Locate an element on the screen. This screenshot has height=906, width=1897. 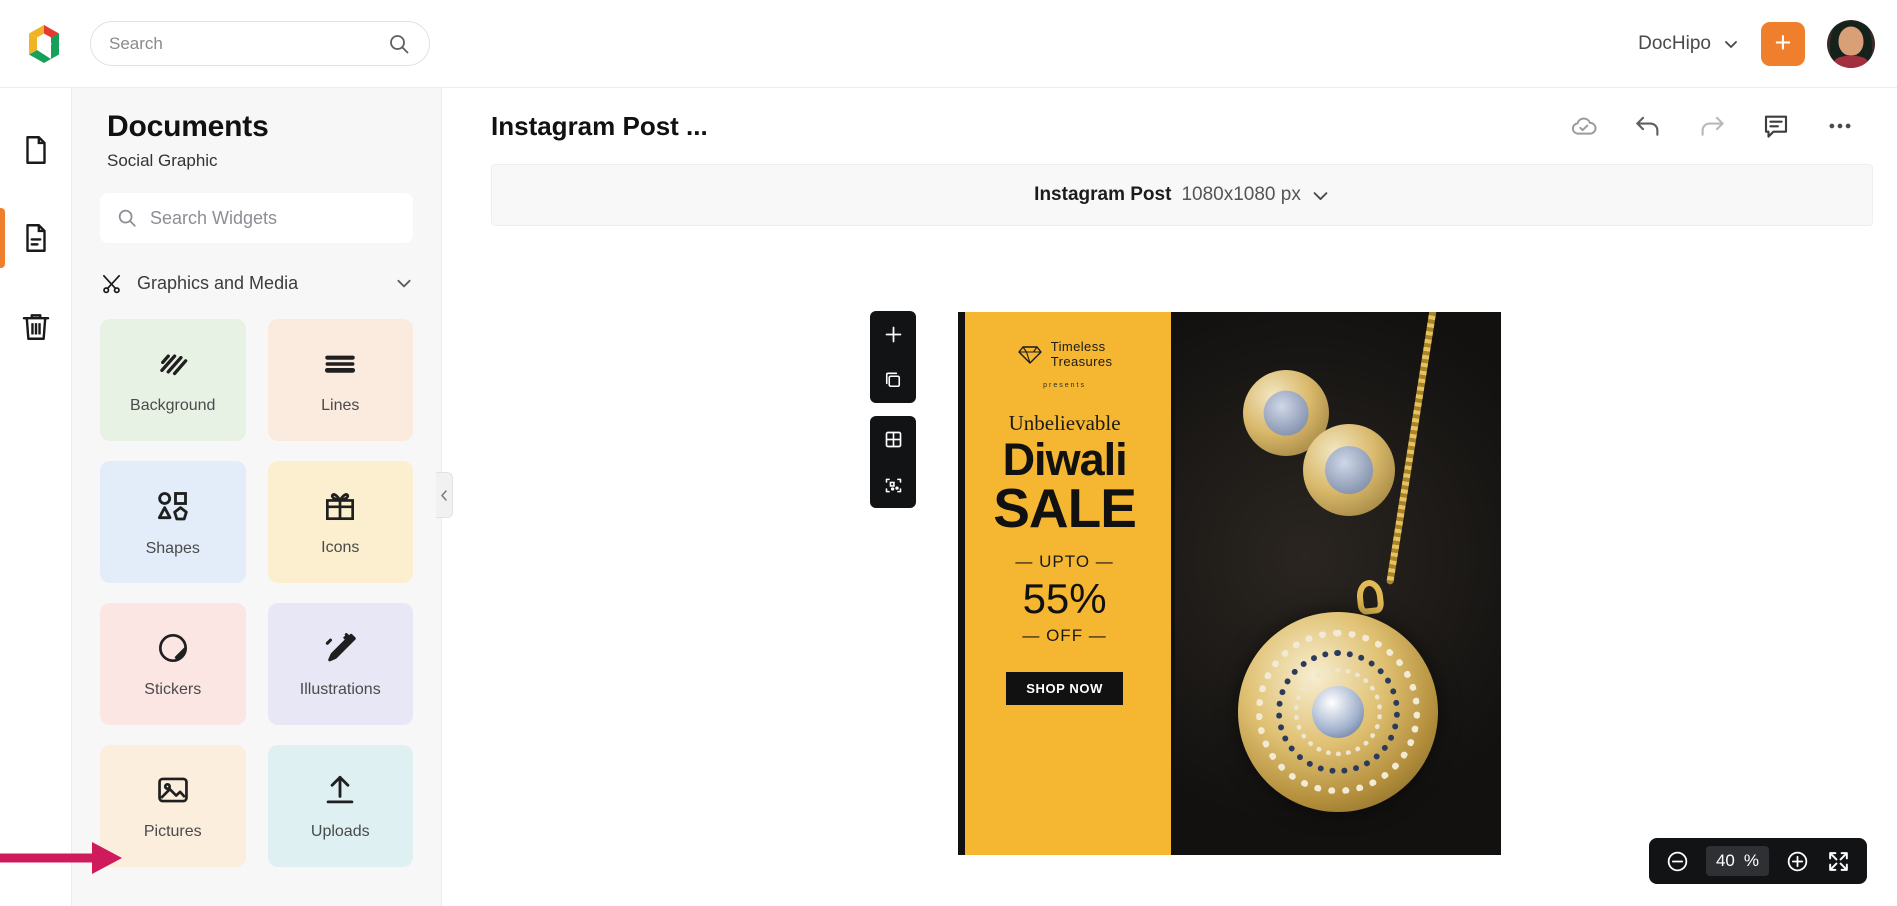
pendant-center-stone is located at coordinates (1338, 712).